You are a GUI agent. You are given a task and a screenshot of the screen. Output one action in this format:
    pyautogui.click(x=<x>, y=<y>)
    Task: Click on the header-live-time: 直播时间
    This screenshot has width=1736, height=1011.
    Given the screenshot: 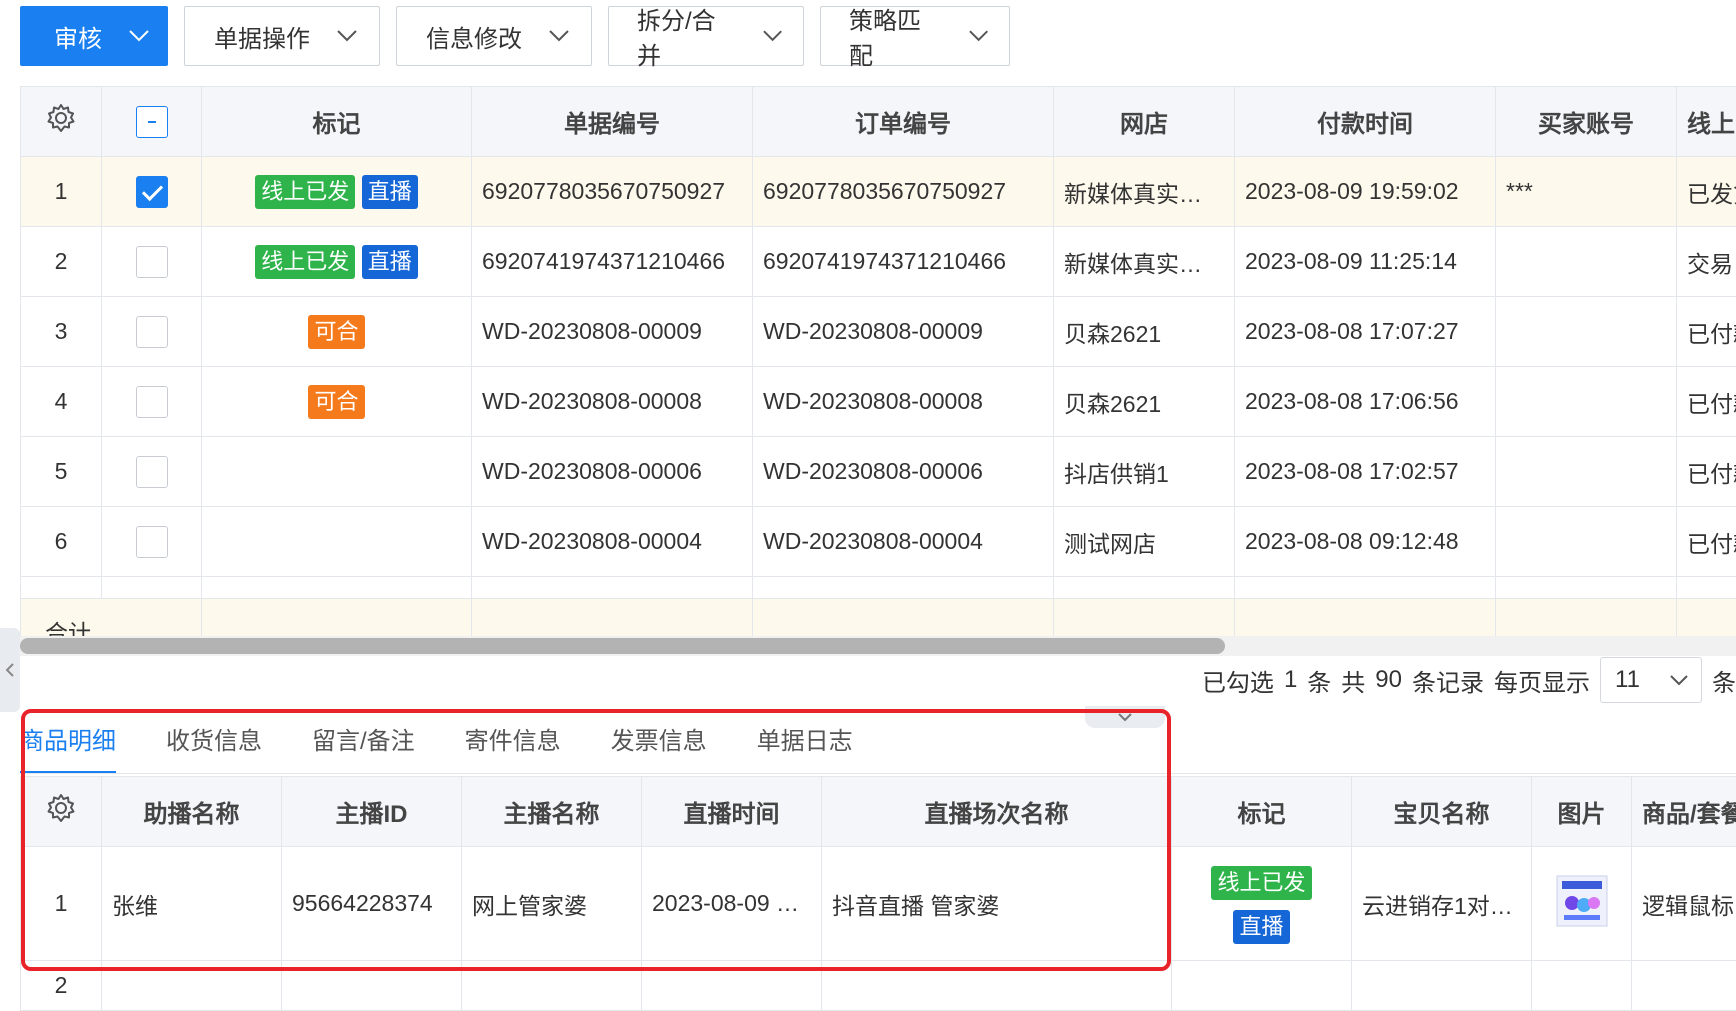 What is the action you would take?
    pyautogui.click(x=732, y=812)
    